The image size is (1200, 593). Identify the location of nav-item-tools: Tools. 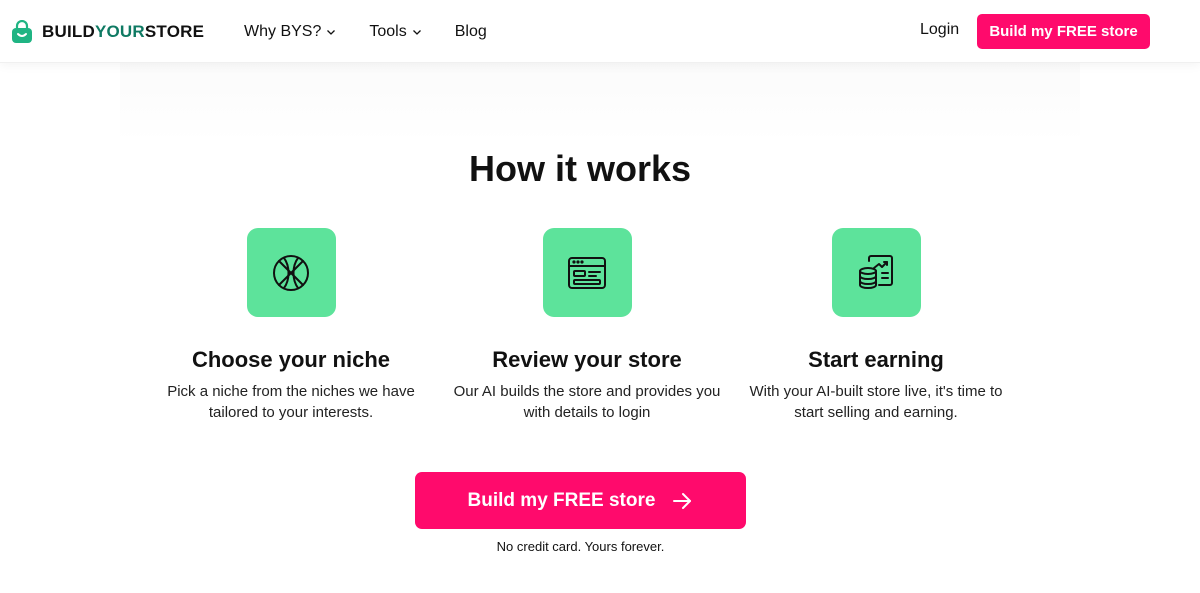
(395, 32).